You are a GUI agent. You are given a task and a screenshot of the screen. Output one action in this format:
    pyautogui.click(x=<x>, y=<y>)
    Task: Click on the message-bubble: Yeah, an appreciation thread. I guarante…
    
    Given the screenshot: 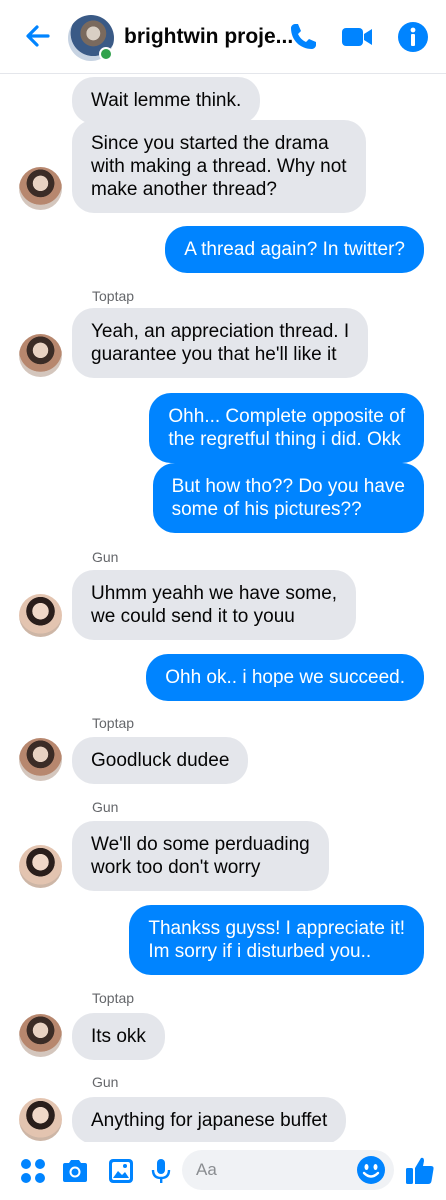 What is the action you would take?
    pyautogui.click(x=220, y=343)
    